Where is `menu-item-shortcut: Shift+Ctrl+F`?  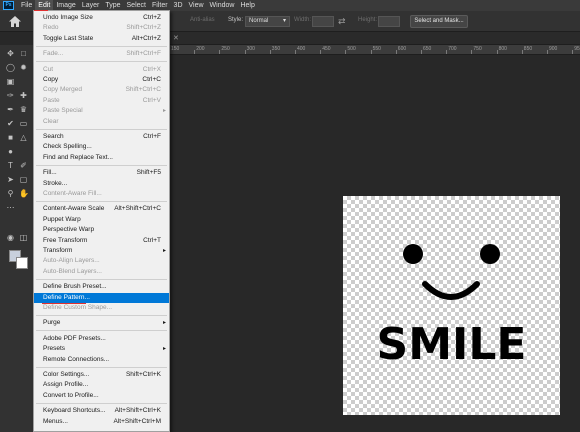 menu-item-shortcut: Shift+Ctrl+F is located at coordinates (143, 54).